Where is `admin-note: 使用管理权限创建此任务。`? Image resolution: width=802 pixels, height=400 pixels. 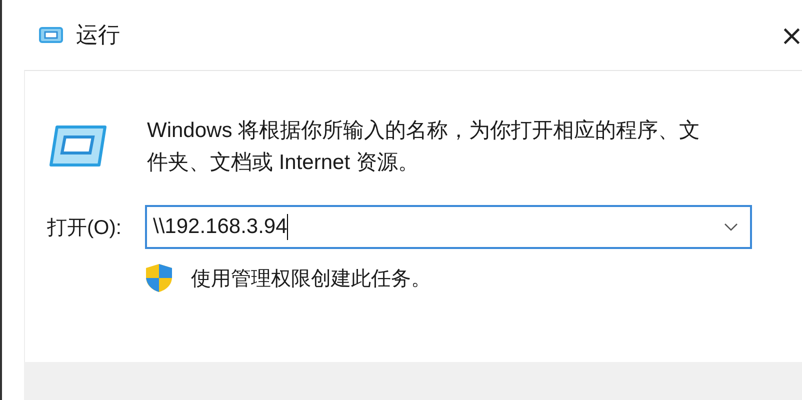
admin-note: 使用管理权限创建此任务。 is located at coordinates (311, 279).